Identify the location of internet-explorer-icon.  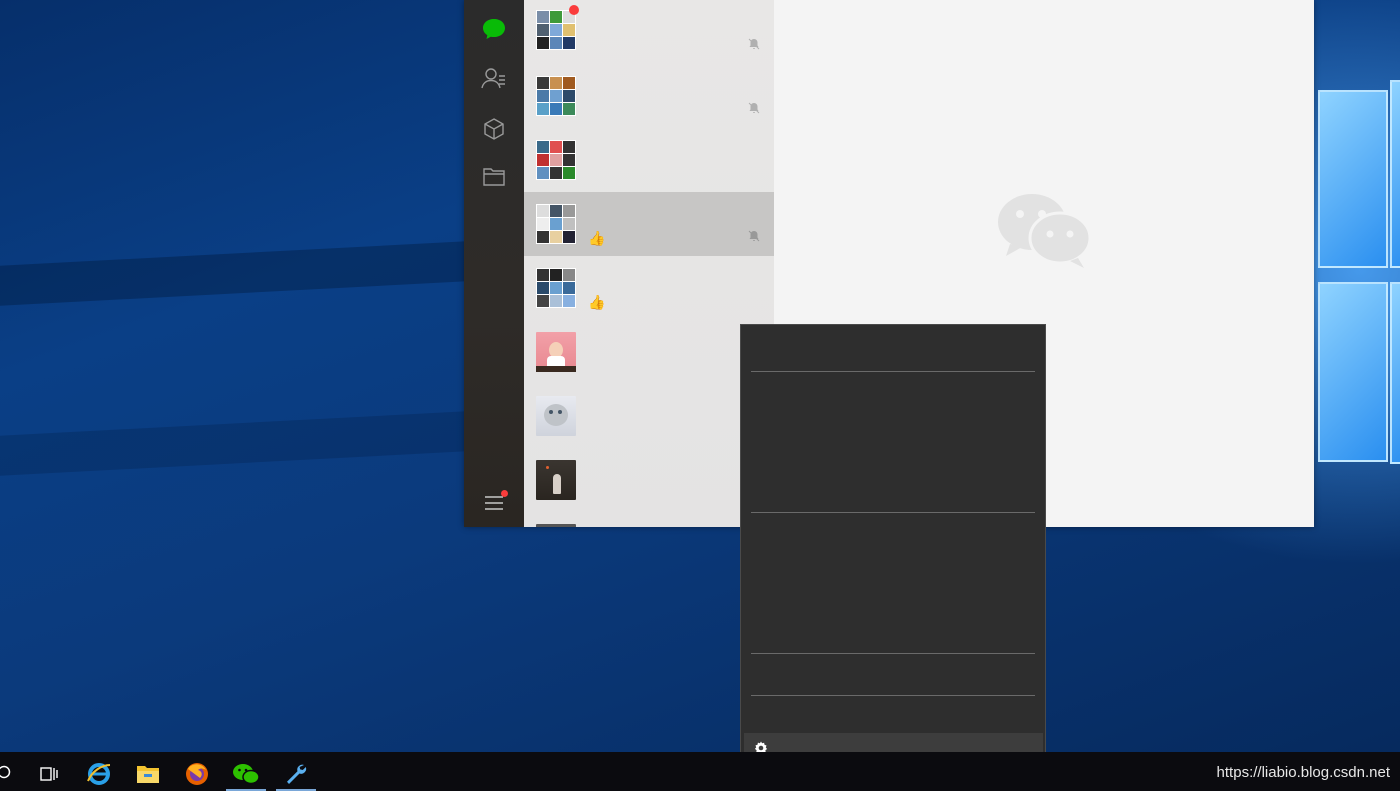
(99, 773).